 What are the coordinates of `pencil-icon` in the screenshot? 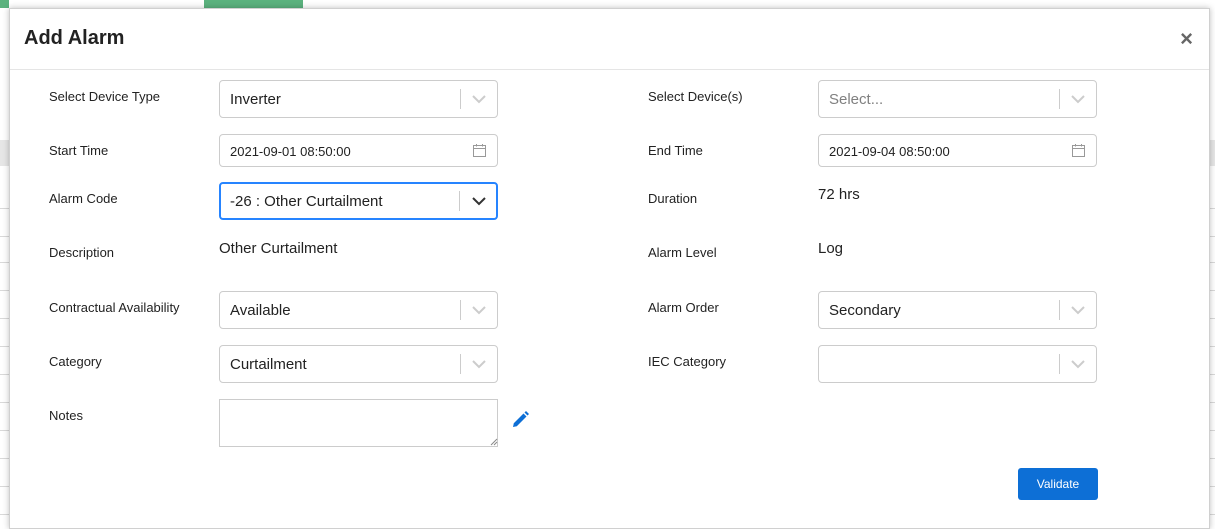 It's located at (520, 420).